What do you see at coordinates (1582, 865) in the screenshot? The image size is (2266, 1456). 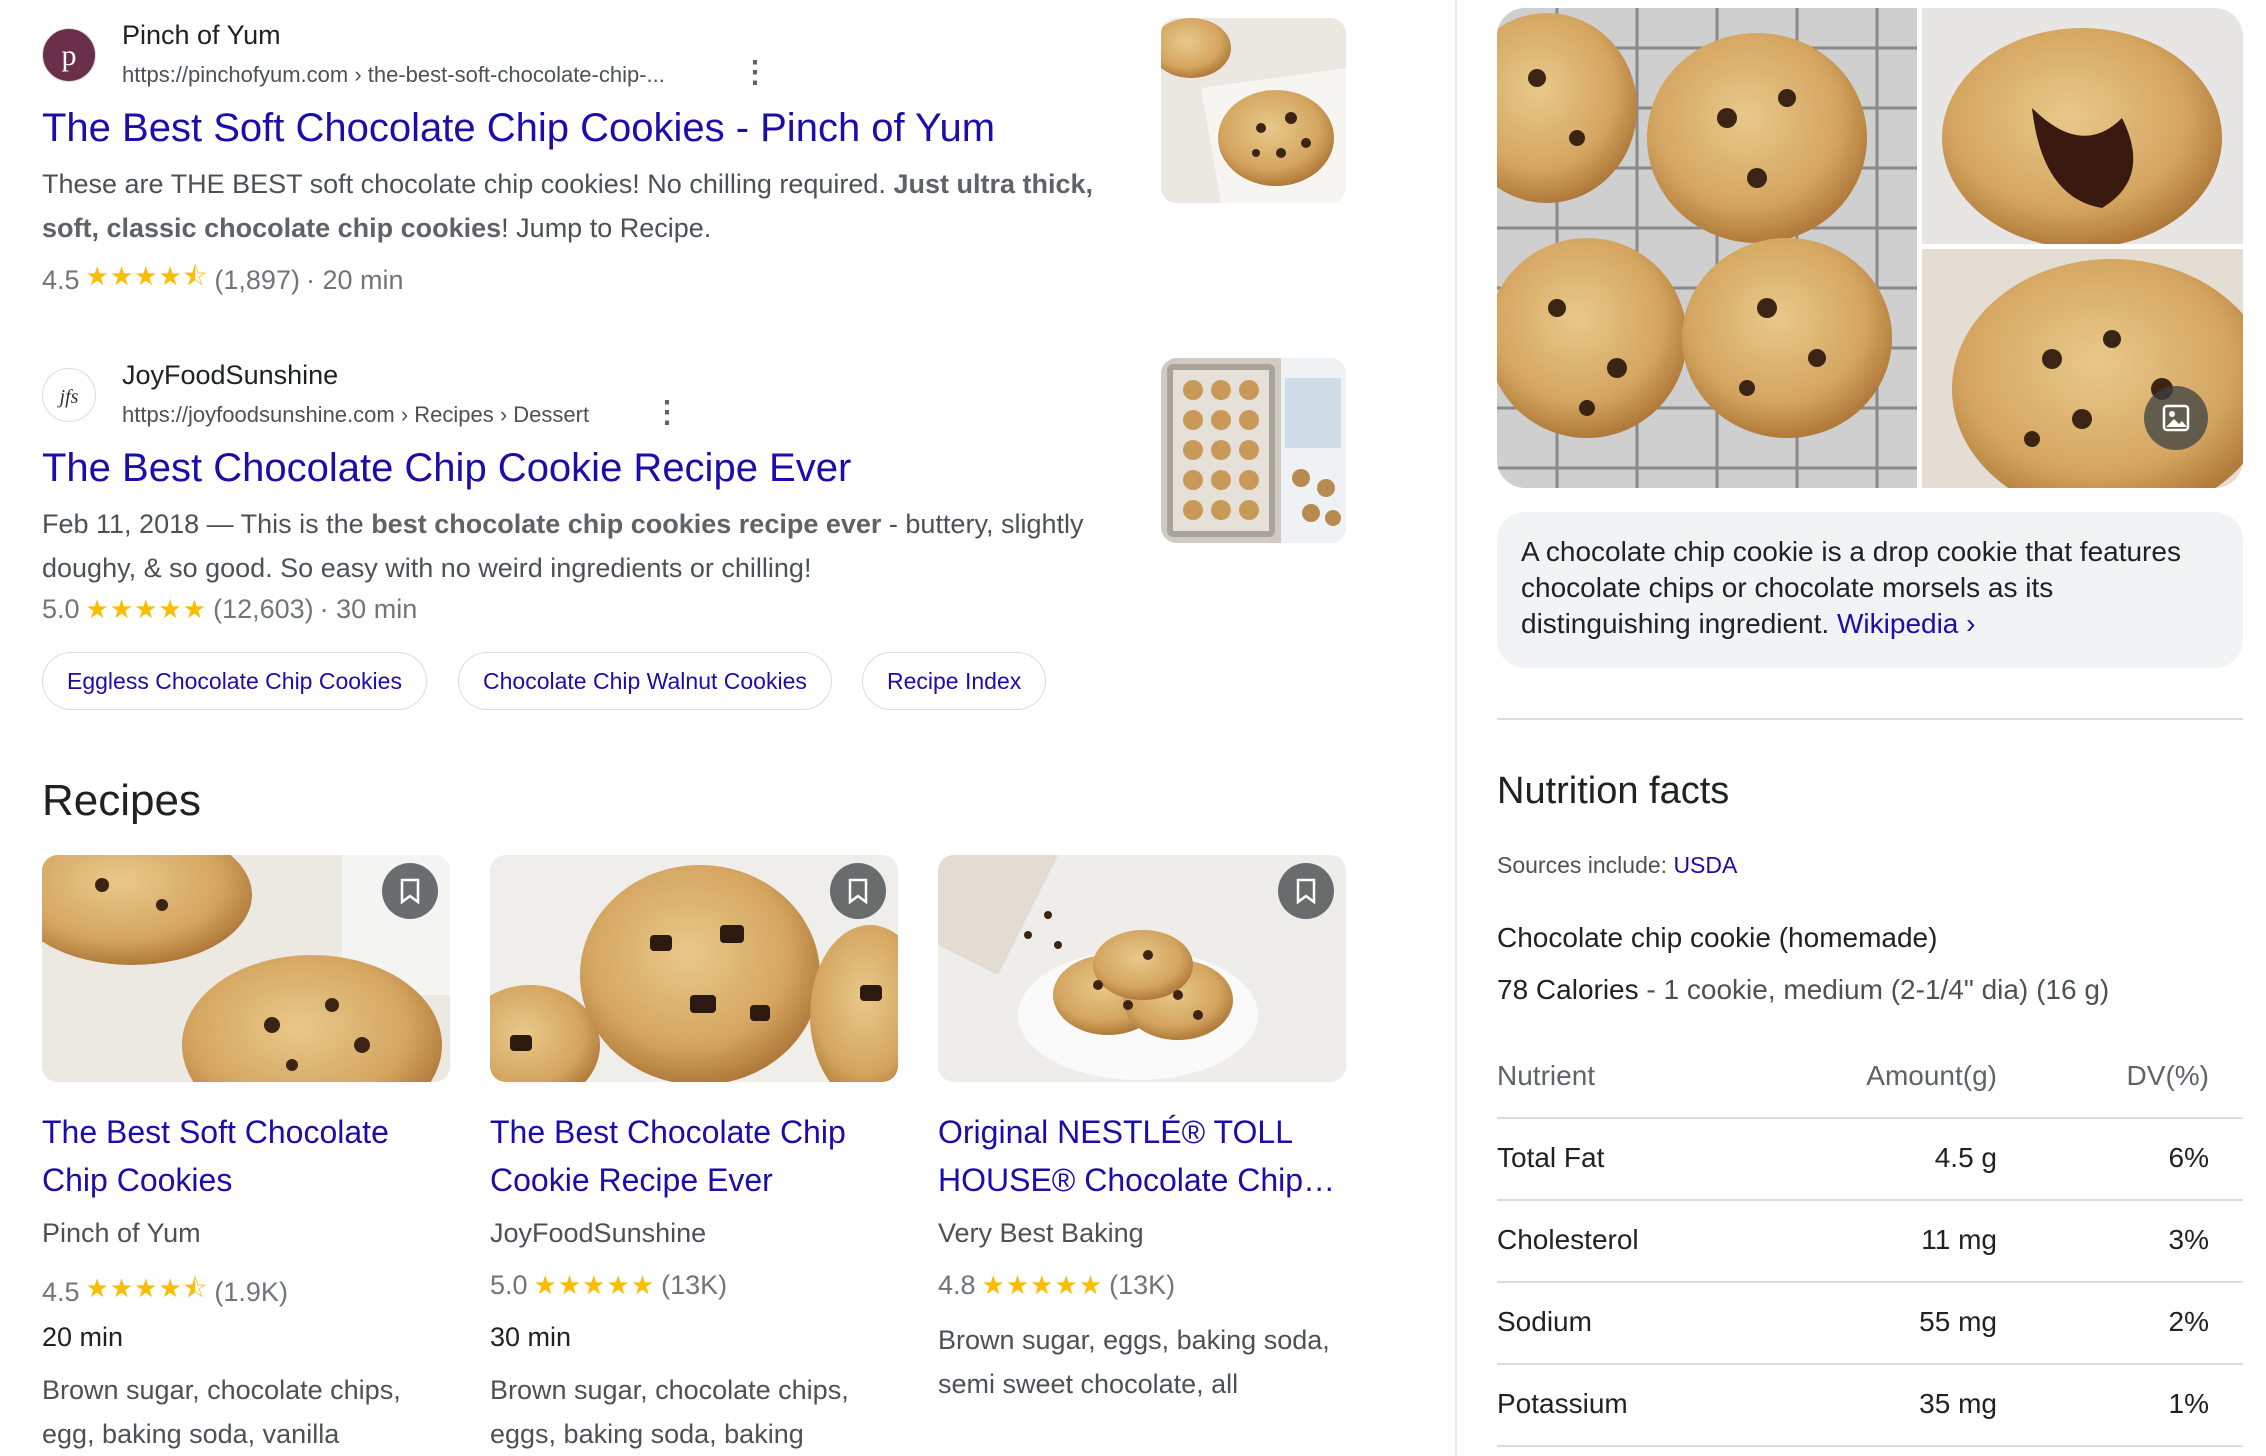 I see `sources-label: Sources include:` at bounding box center [1582, 865].